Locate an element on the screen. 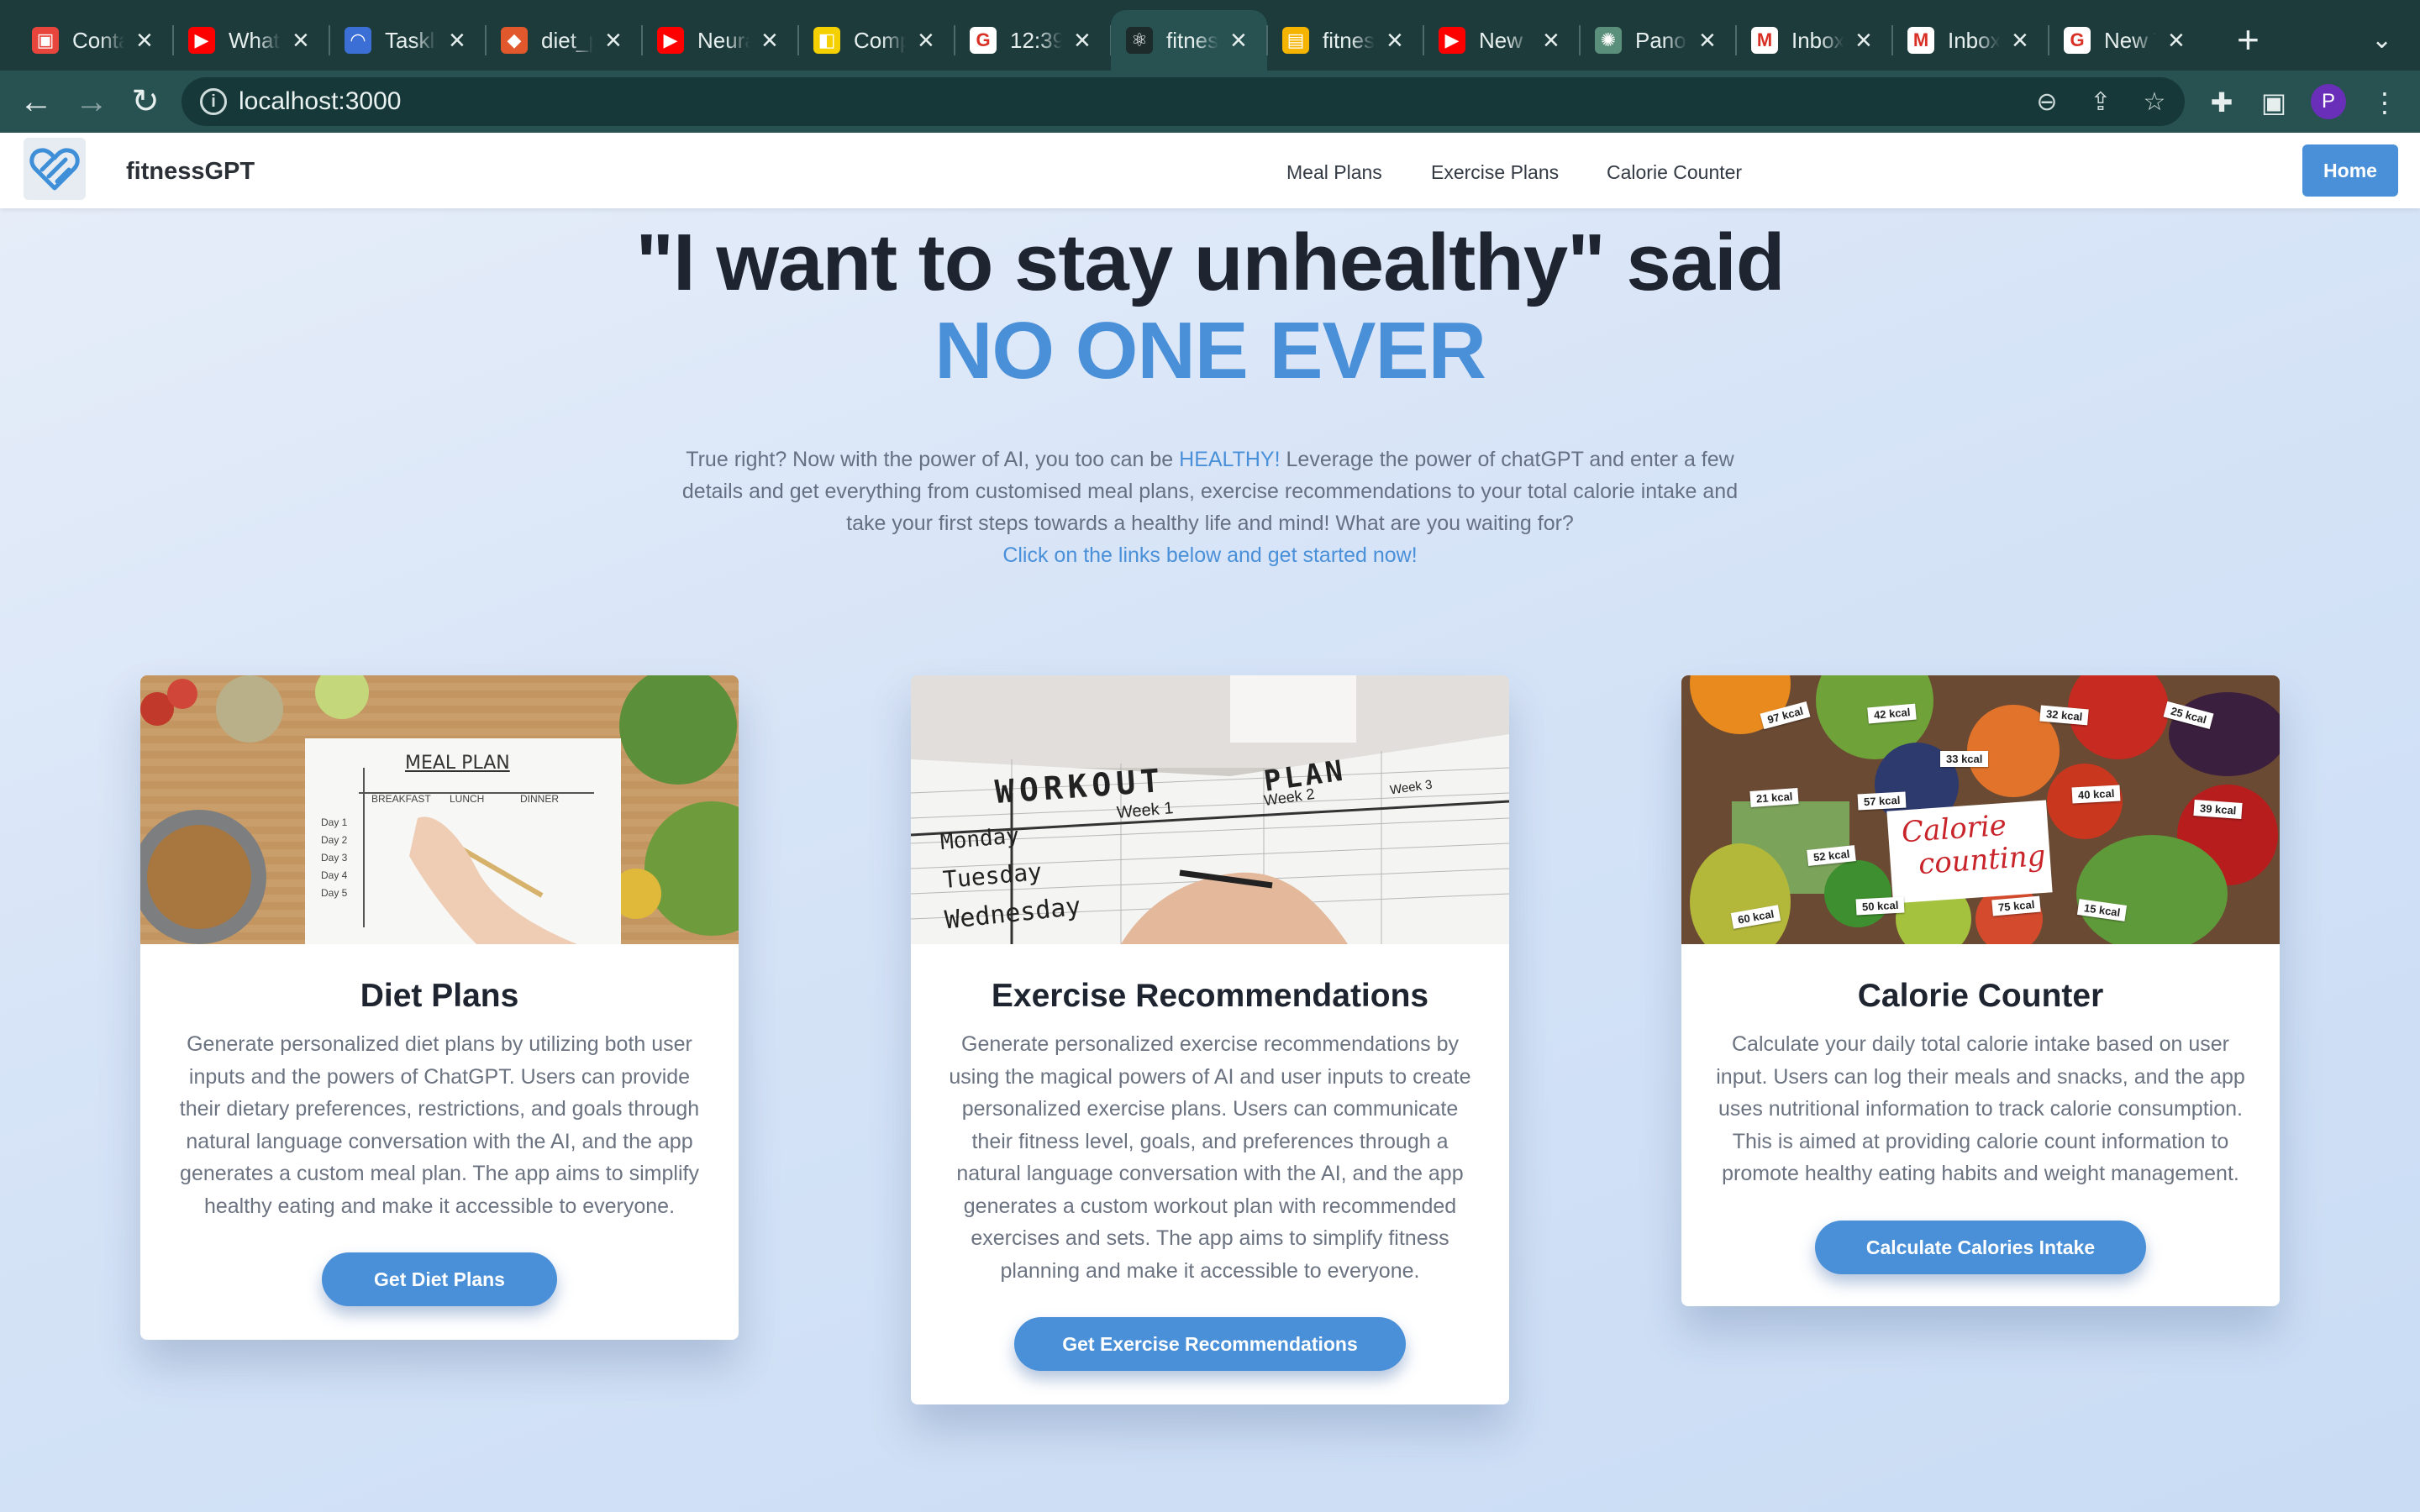 Image resolution: width=2420 pixels, height=1512 pixels. browser-menu-icon: ⋮ is located at coordinates (2385, 102).